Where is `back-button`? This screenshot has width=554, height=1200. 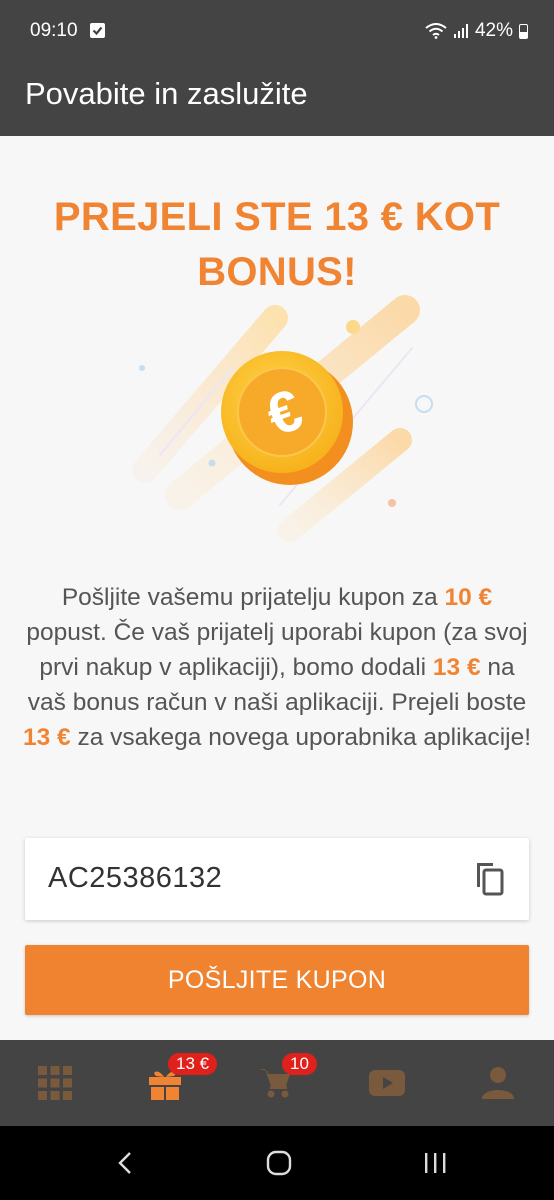
back-button is located at coordinates (125, 1163).